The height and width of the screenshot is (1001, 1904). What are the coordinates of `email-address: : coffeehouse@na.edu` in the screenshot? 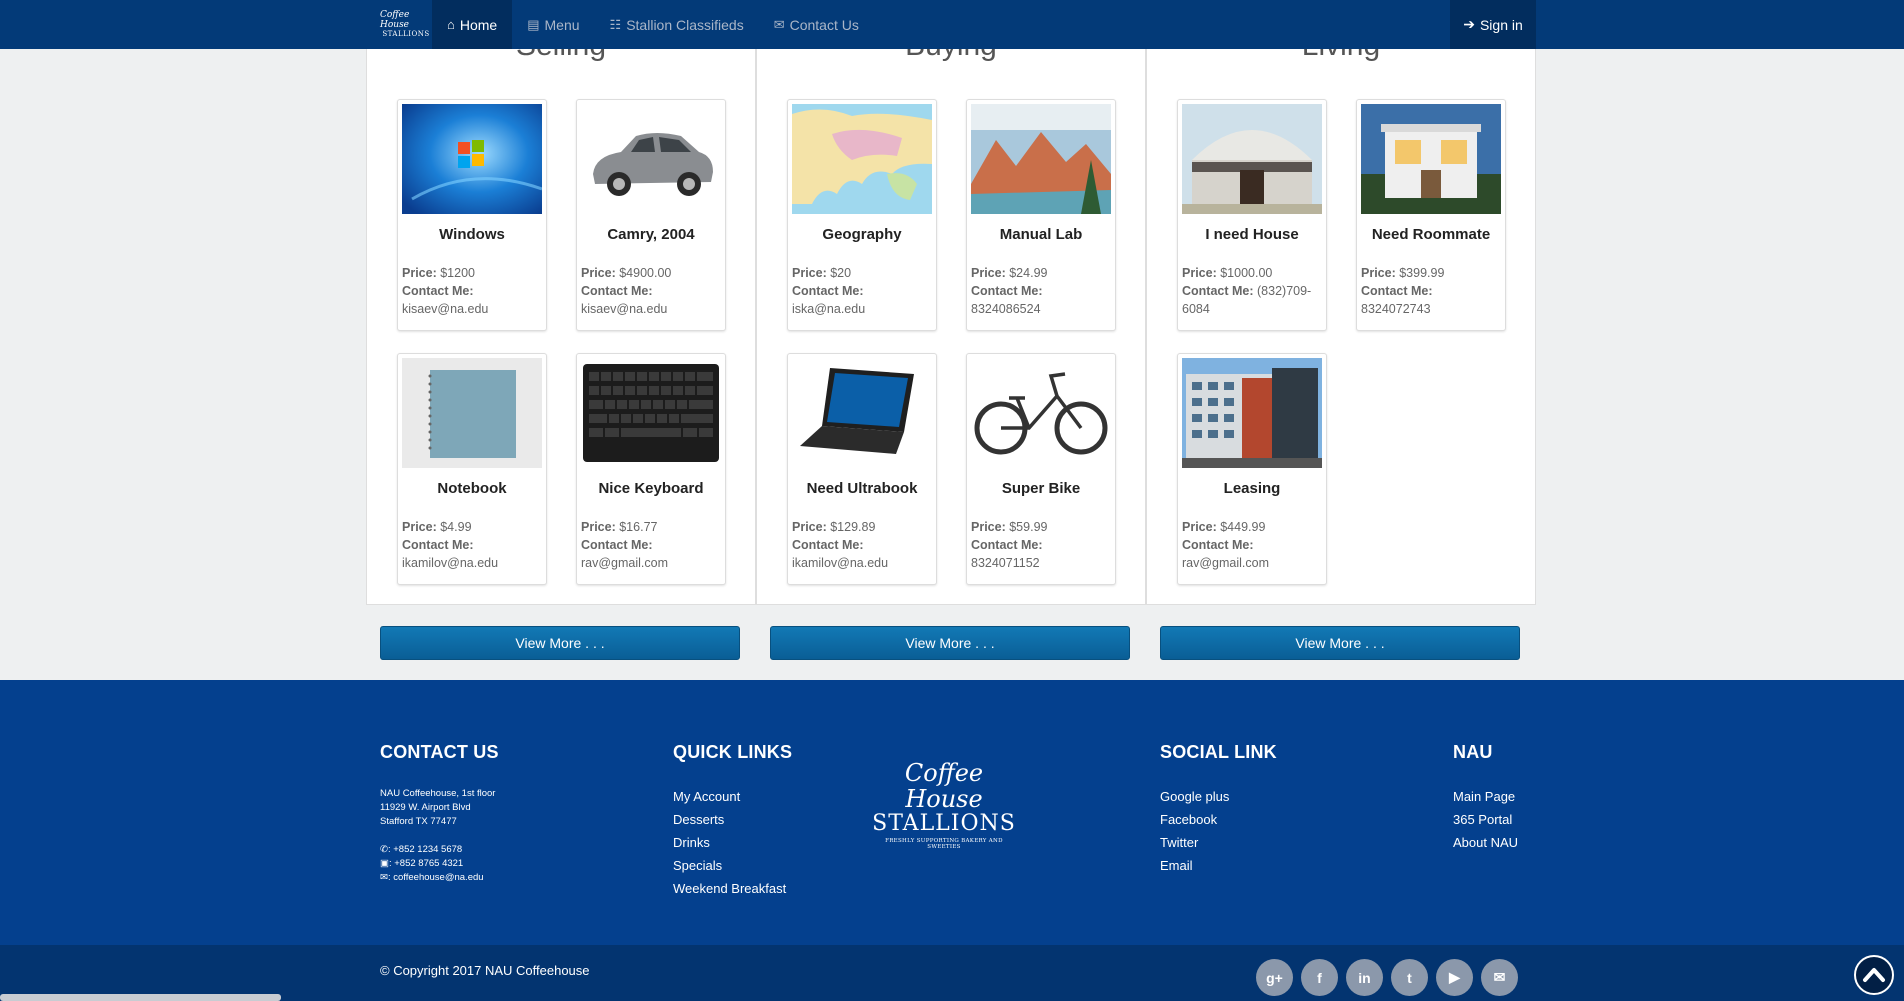 It's located at (436, 877).